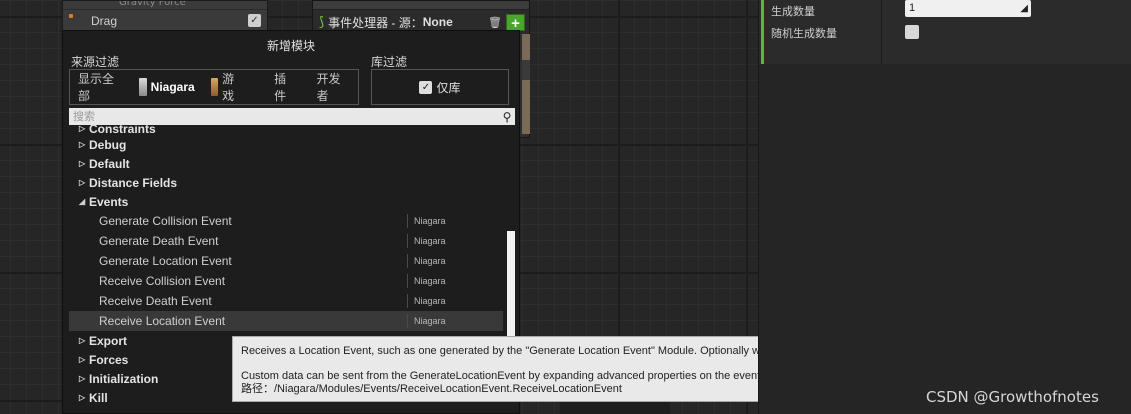 This screenshot has height=414, width=1131. Describe the element at coordinates (389, 62) in the screenshot. I see `library-filter-label: 库过滤` at that location.